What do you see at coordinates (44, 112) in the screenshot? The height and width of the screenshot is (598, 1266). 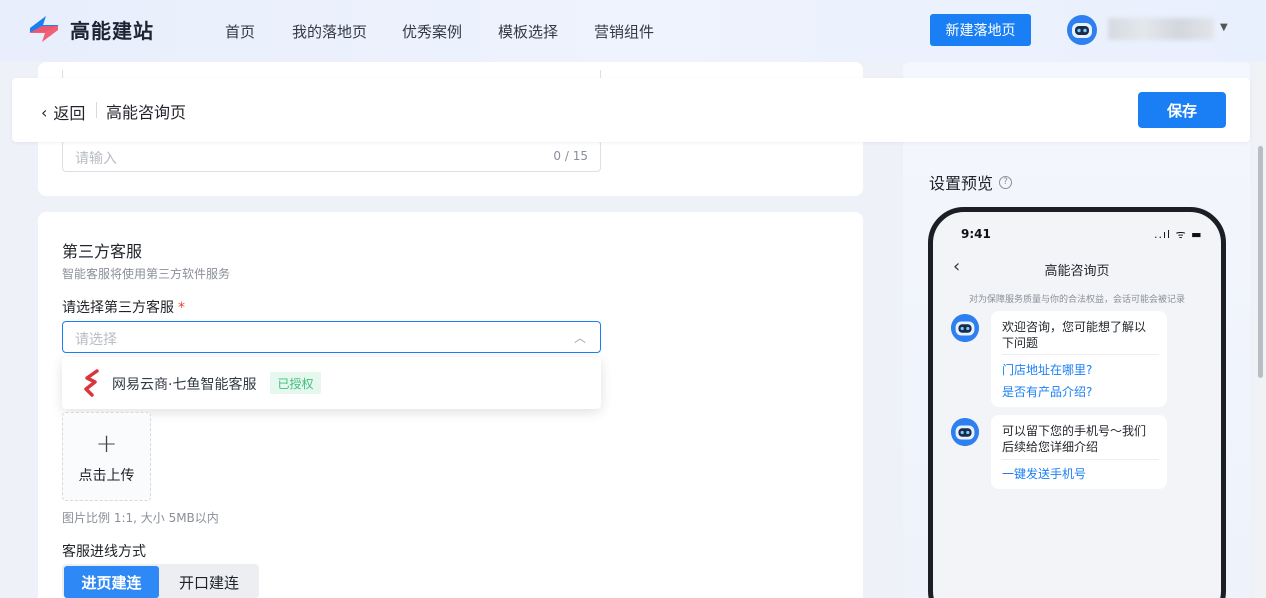 I see `chevron-left-icon: ‹` at bounding box center [44, 112].